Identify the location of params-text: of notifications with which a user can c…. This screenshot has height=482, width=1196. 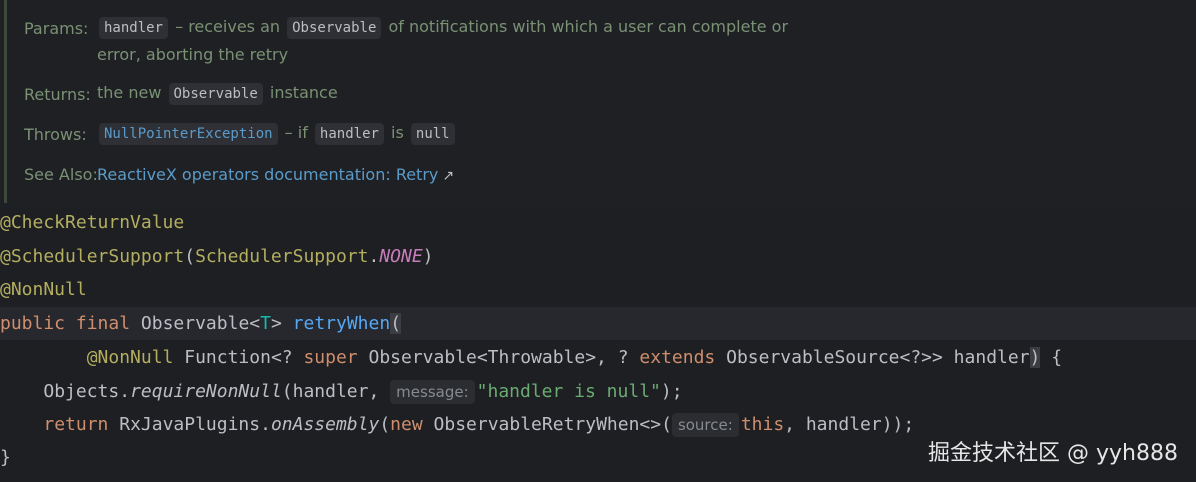
(586, 26).